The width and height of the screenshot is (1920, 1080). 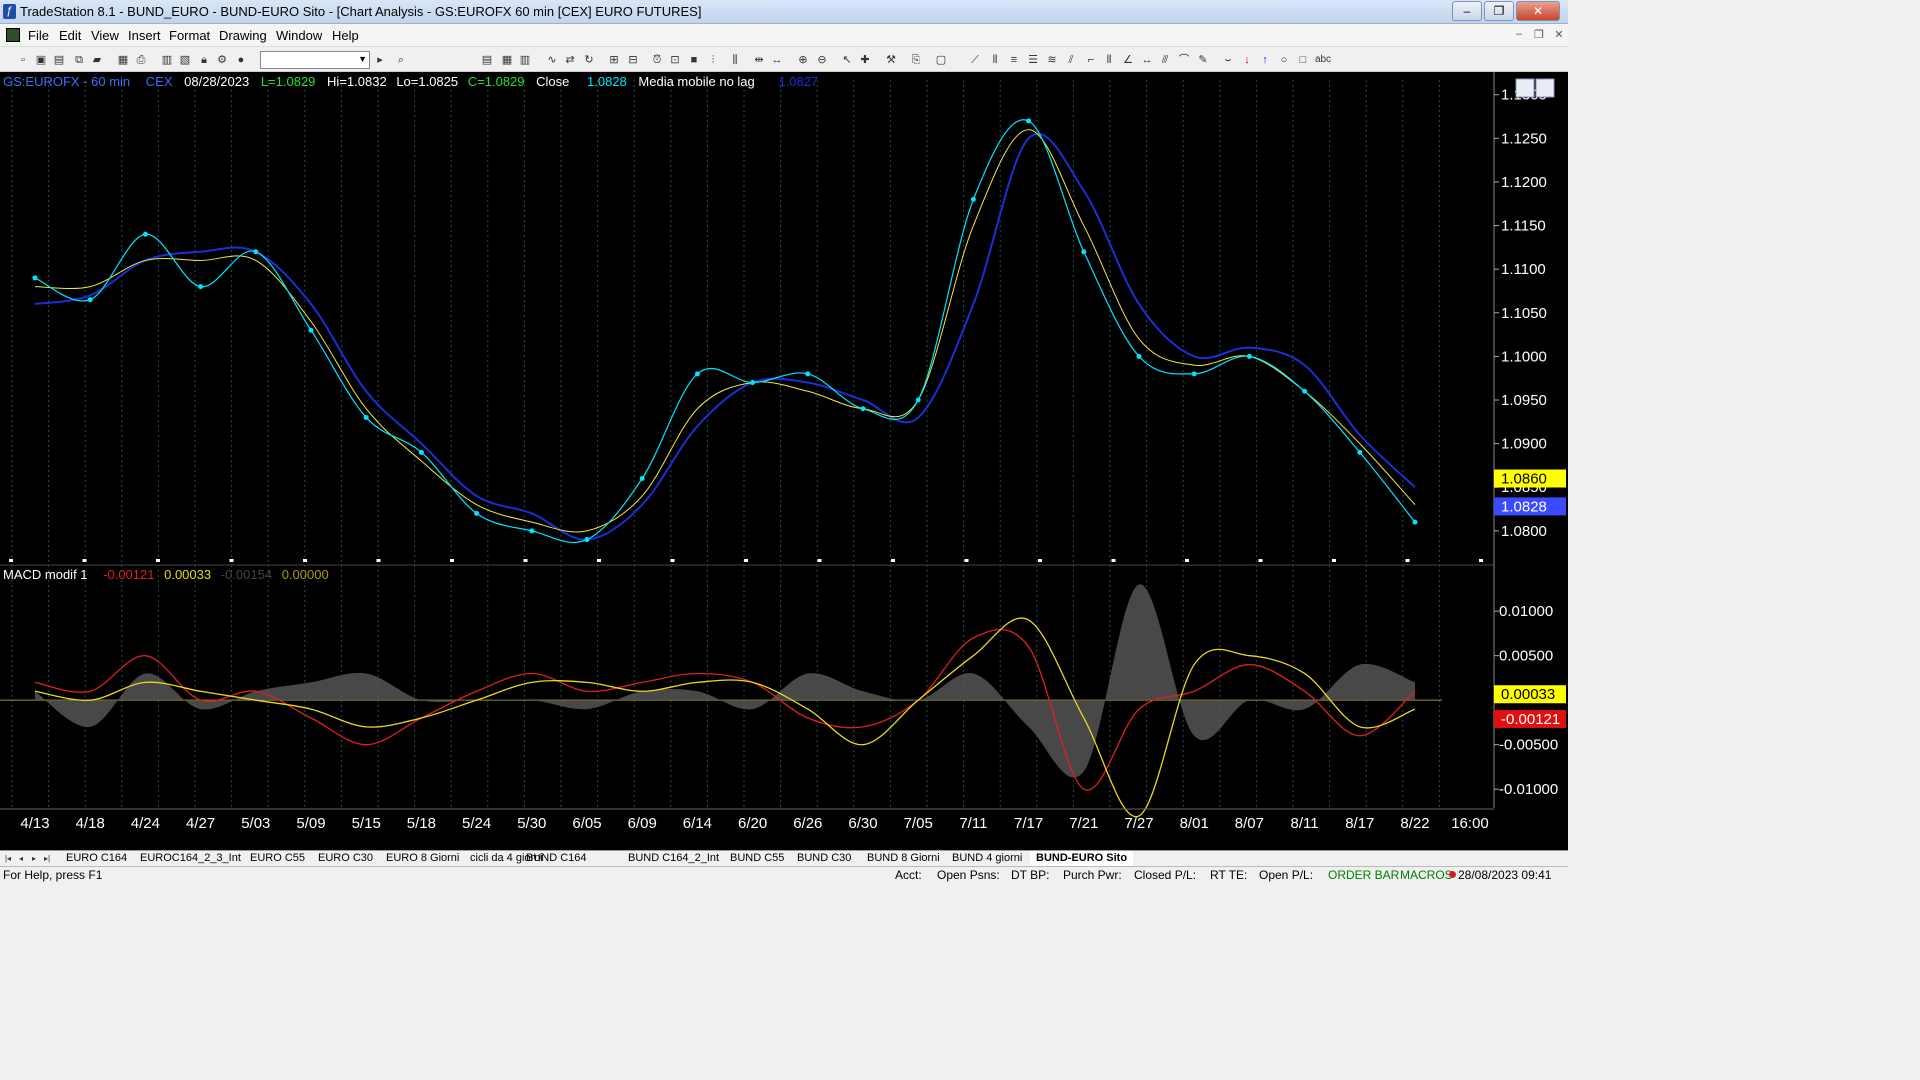 I want to click on zoom-out-icon: ⊖, so click(x=822, y=60).